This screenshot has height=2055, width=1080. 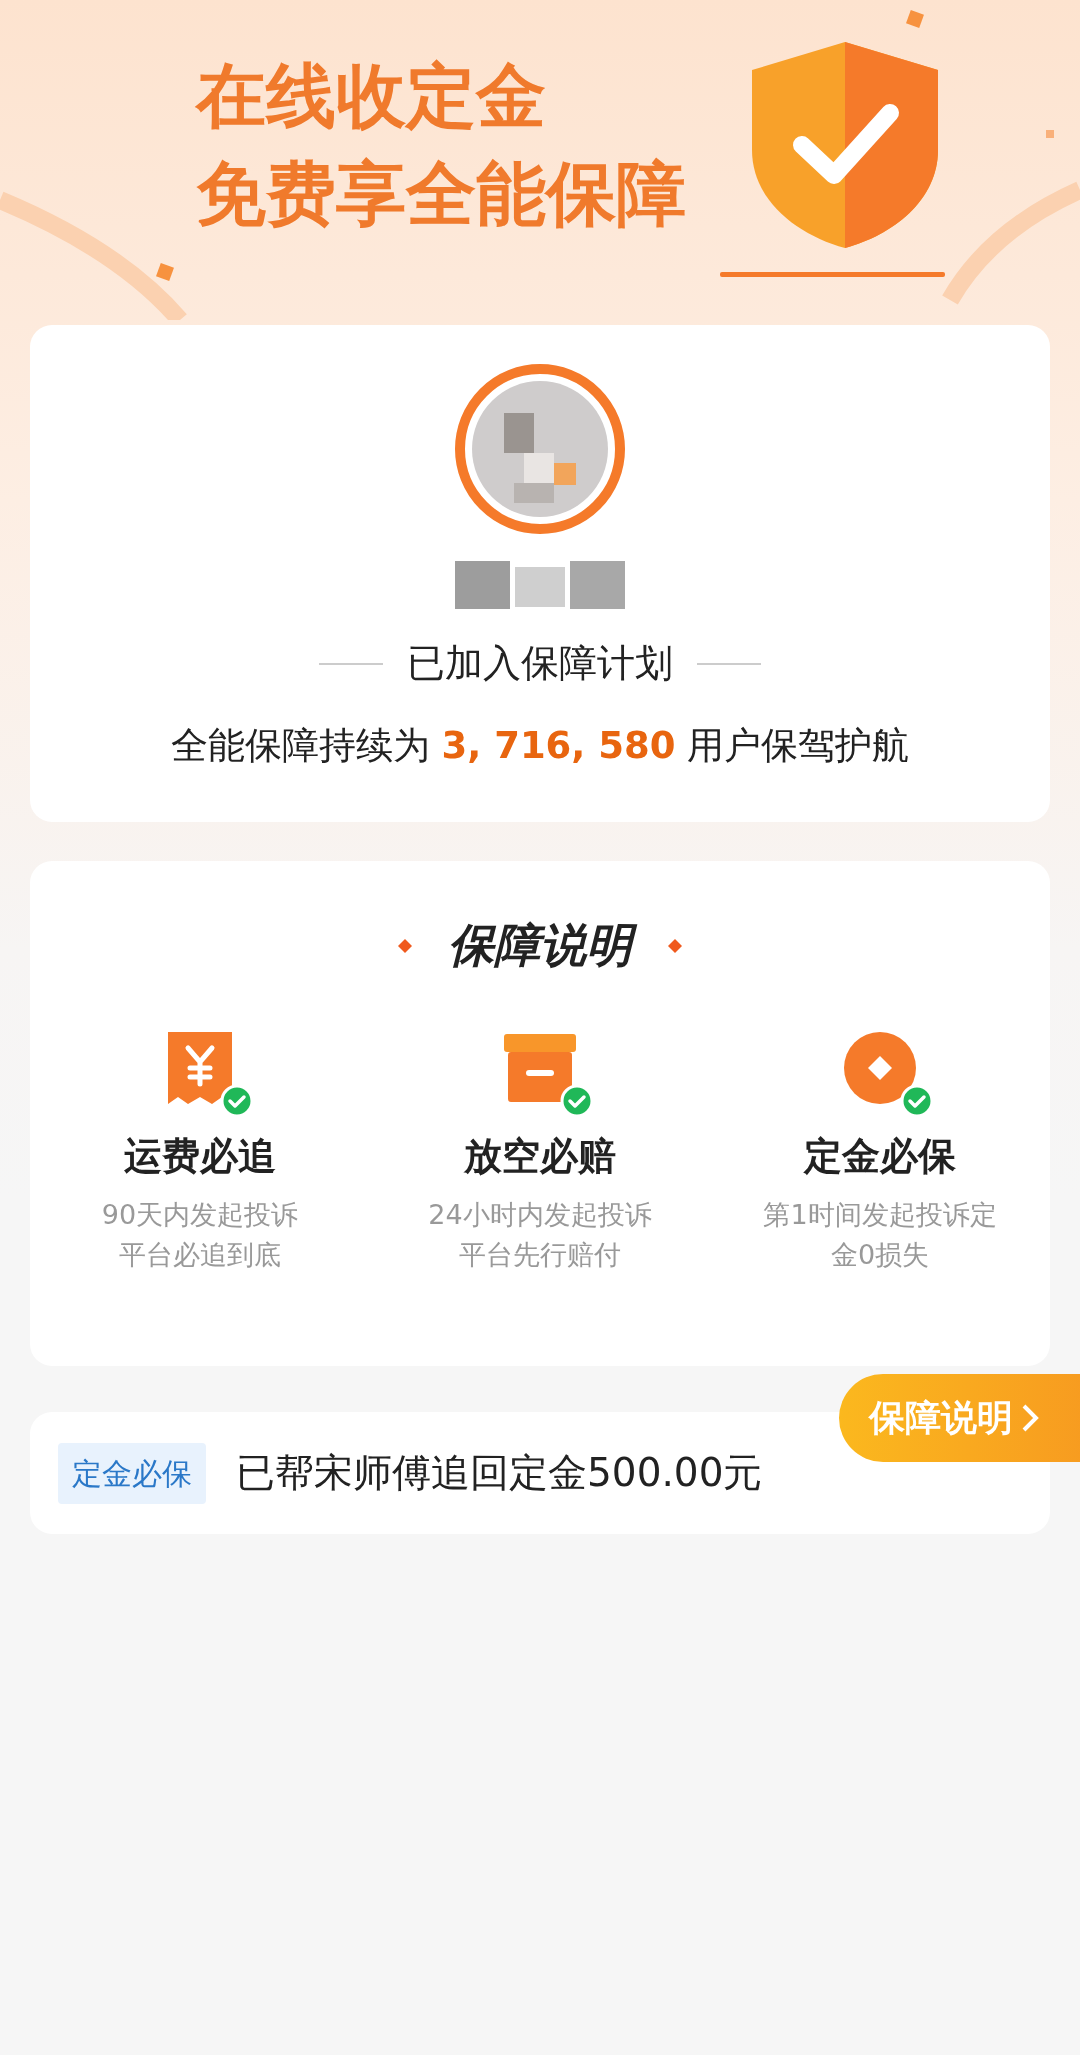 What do you see at coordinates (1030, 1418) in the screenshot?
I see `chevron-right-icon` at bounding box center [1030, 1418].